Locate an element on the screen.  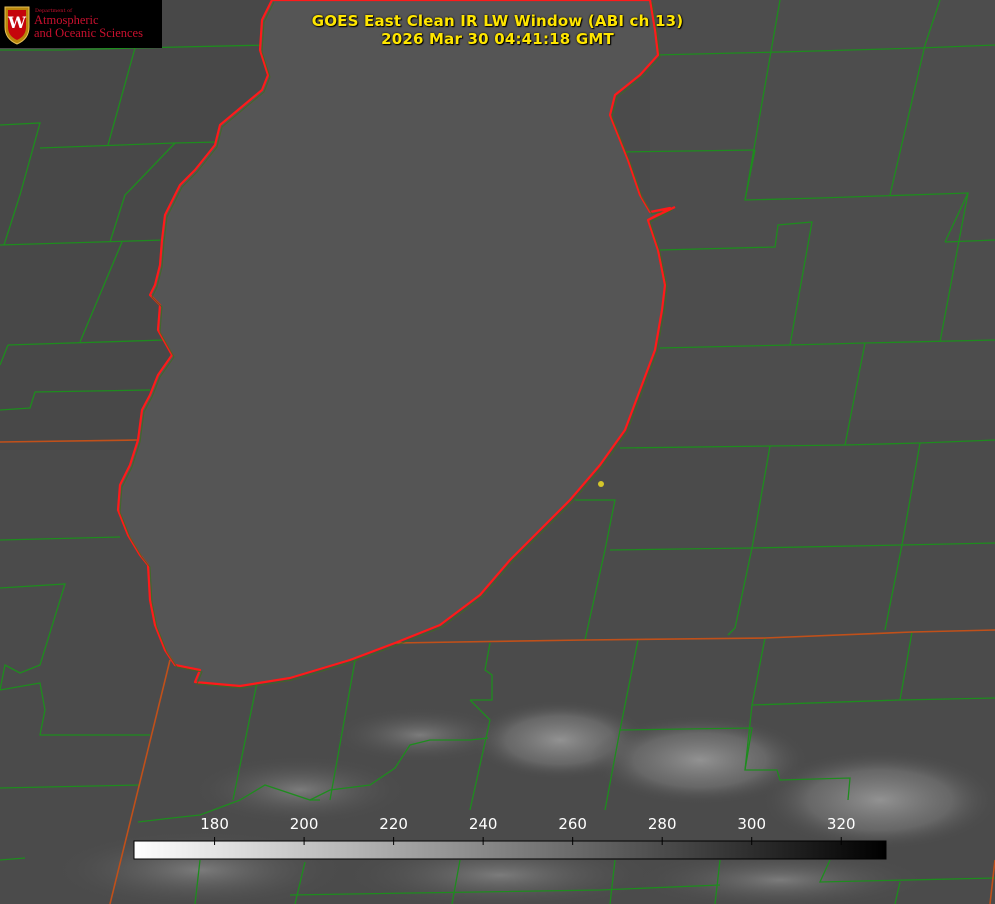
colorbar-tick-label: 200 is located at coordinates (304, 824).